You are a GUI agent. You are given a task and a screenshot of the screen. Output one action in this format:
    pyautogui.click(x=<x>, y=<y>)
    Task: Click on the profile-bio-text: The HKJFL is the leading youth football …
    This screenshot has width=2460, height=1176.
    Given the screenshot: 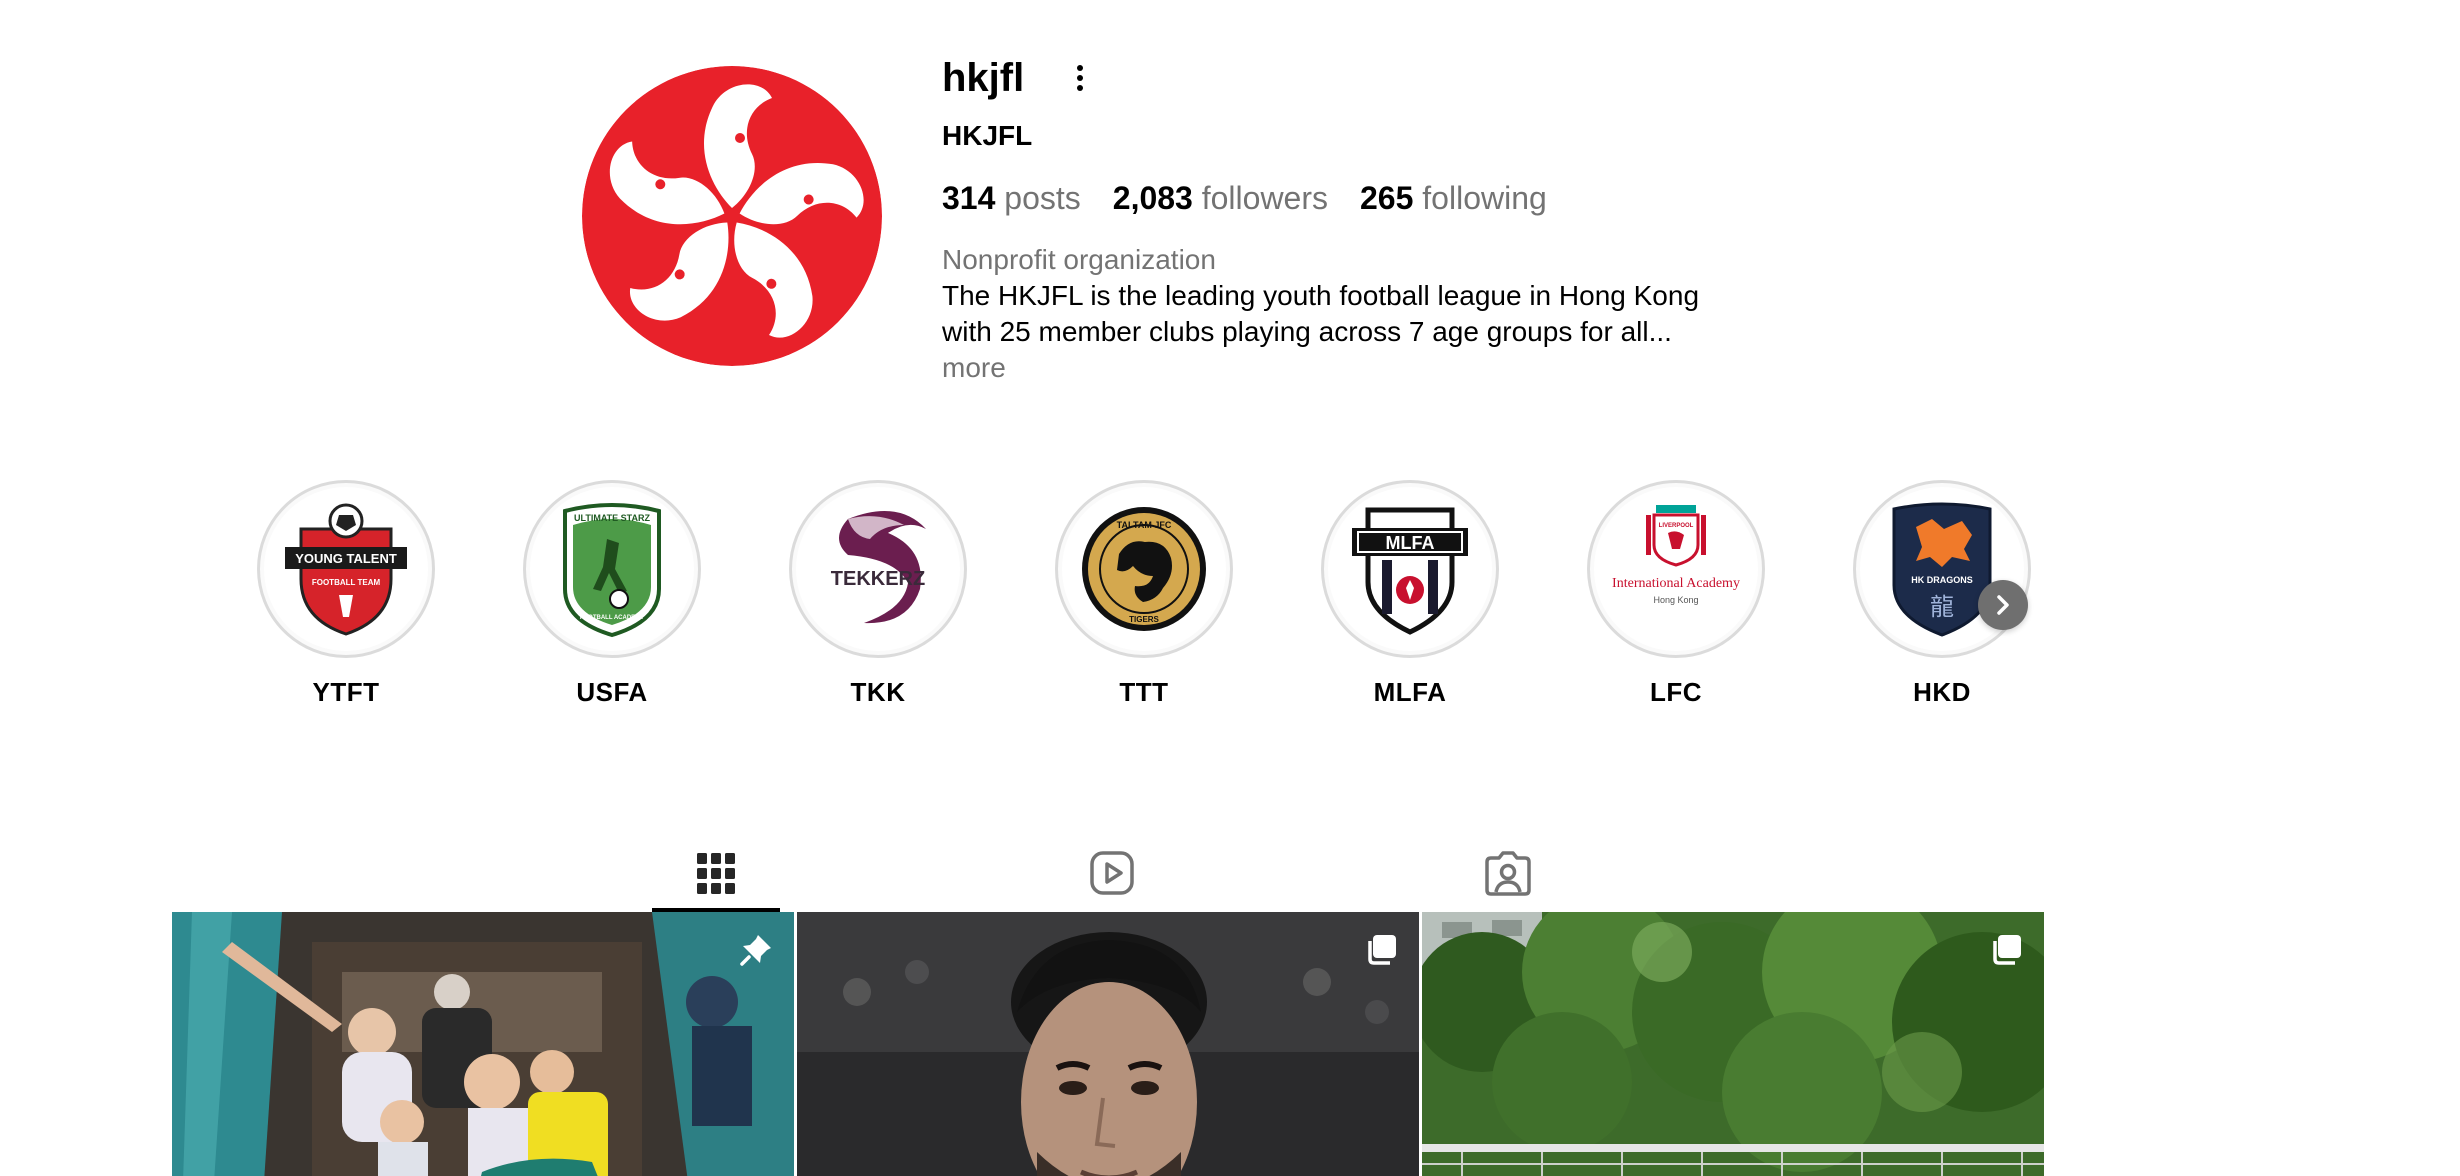 What is the action you would take?
    pyautogui.click(x=1321, y=313)
    